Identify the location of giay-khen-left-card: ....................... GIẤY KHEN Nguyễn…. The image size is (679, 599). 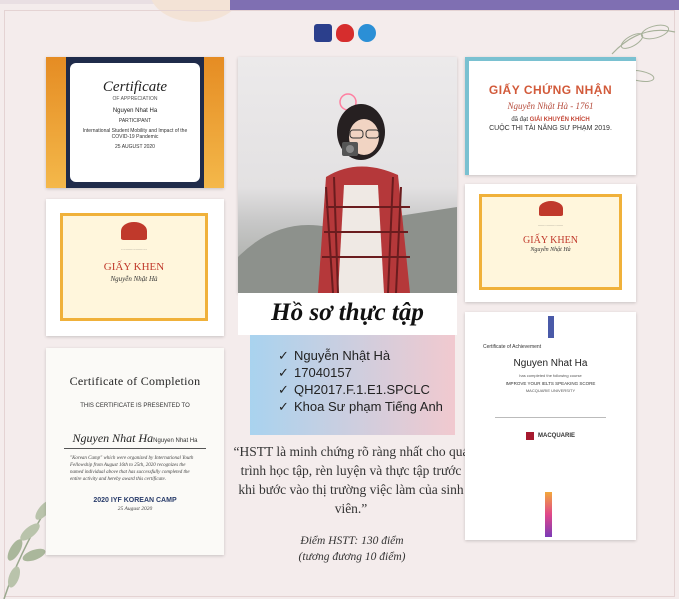
(135, 267).